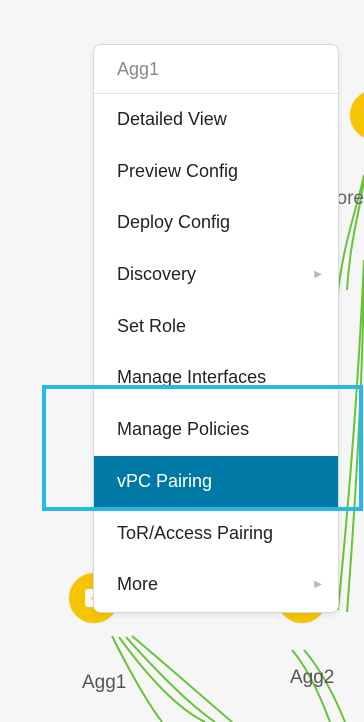  I want to click on menu-item-vpc-pairing: vPC Pairing, so click(216, 481).